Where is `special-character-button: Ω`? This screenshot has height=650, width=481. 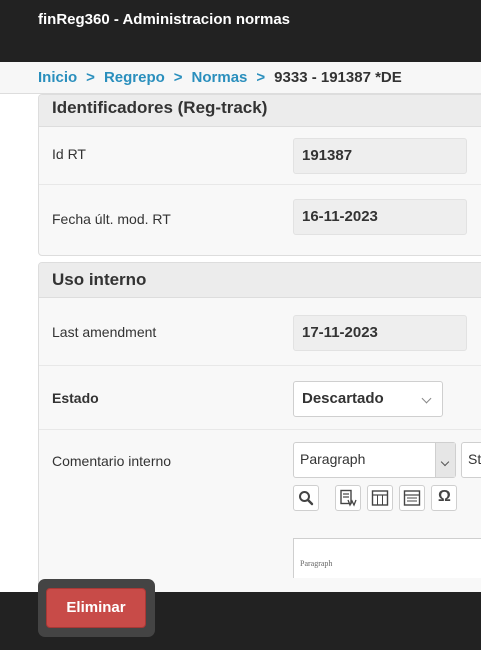
special-character-button: Ω is located at coordinates (444, 498).